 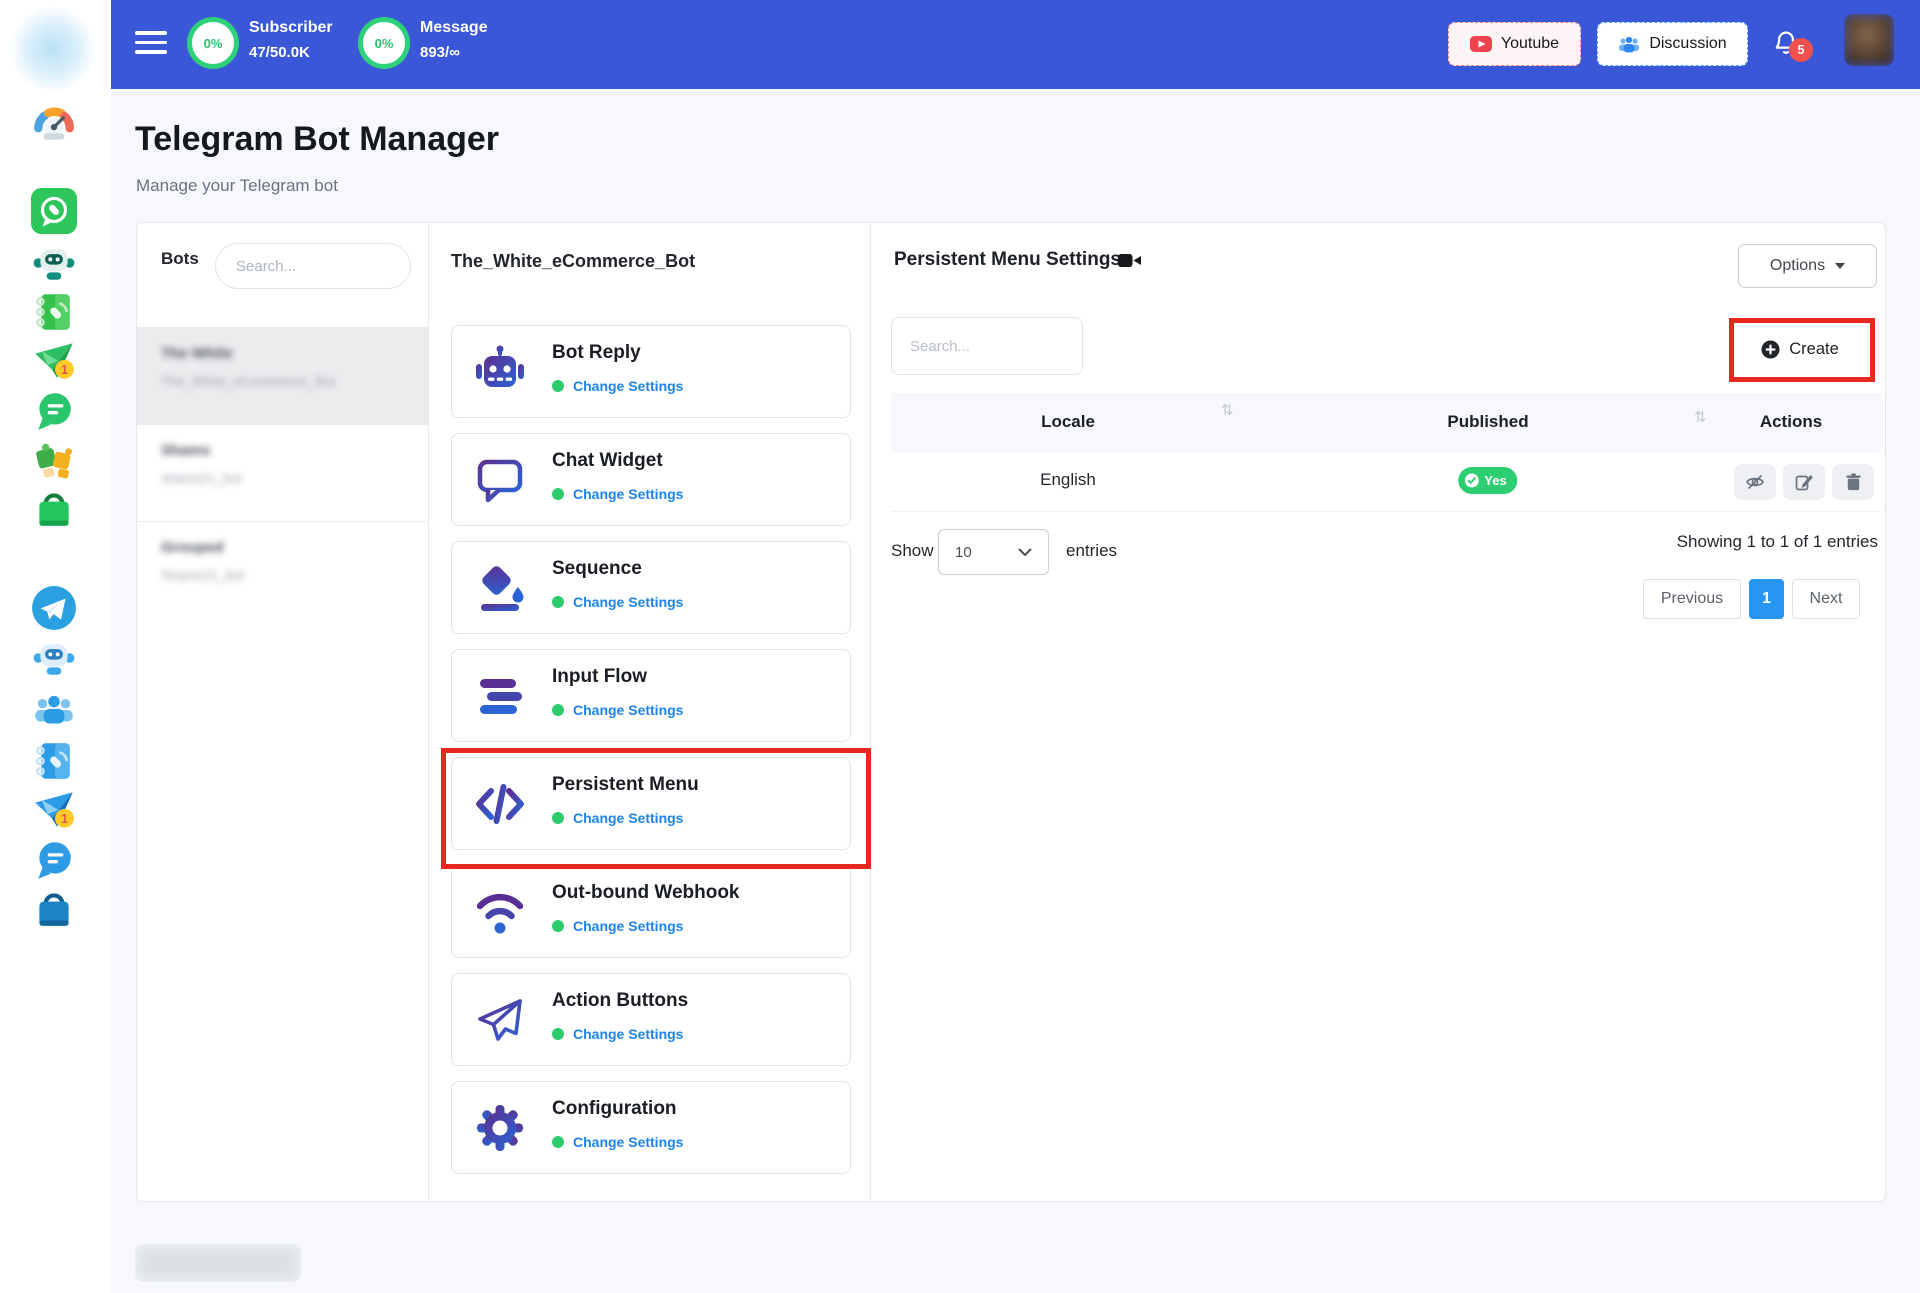 What do you see at coordinates (1068, 479) in the screenshot?
I see `locale-cell: English` at bounding box center [1068, 479].